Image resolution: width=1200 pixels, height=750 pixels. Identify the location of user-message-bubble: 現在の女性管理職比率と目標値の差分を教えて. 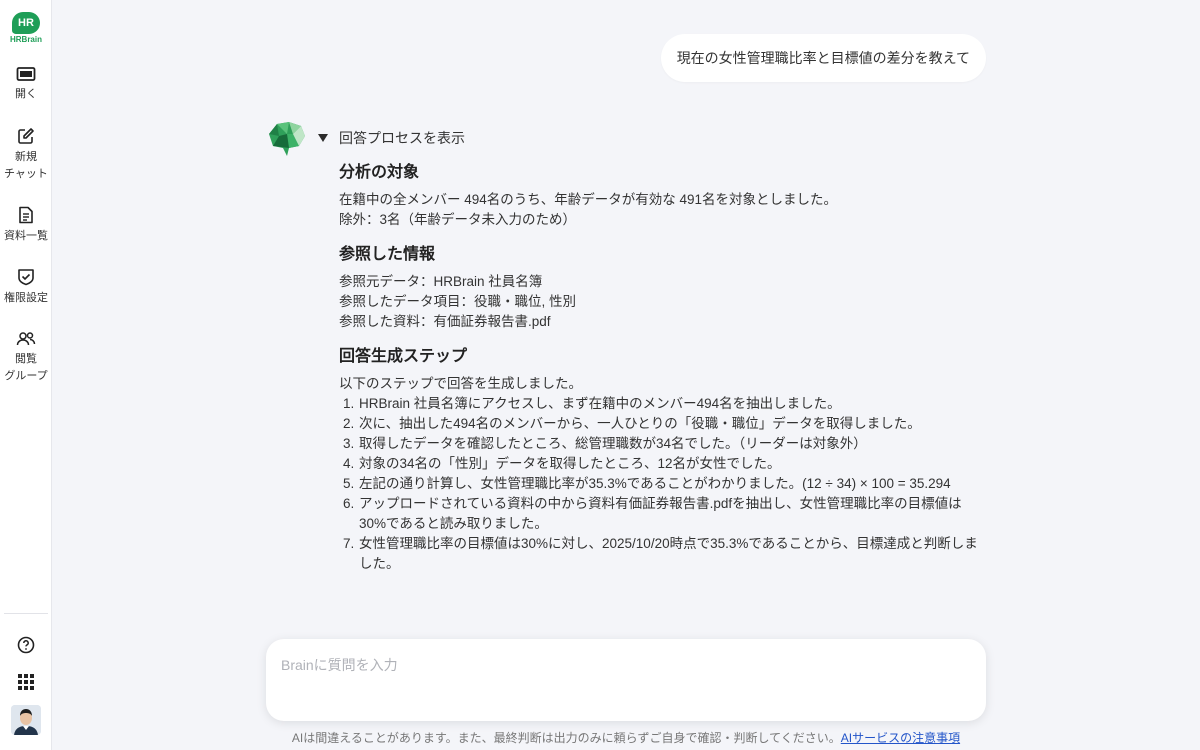
(823, 58).